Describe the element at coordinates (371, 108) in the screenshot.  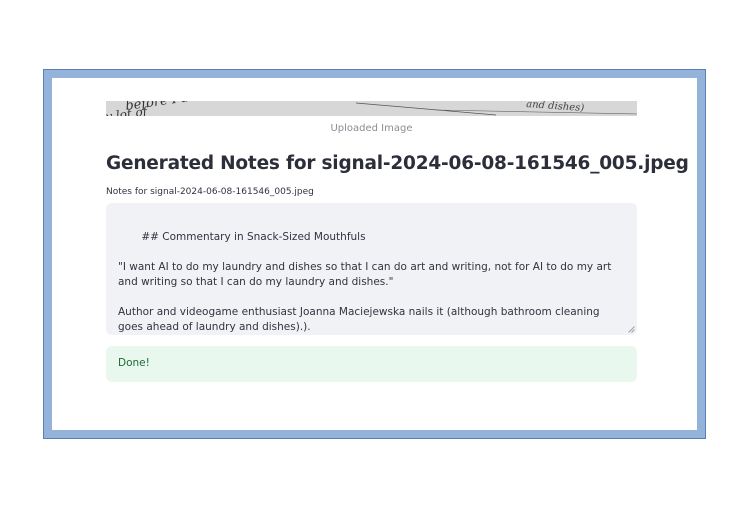
I see `uploaded-image: before I deserve y lot of and dishes)` at that location.